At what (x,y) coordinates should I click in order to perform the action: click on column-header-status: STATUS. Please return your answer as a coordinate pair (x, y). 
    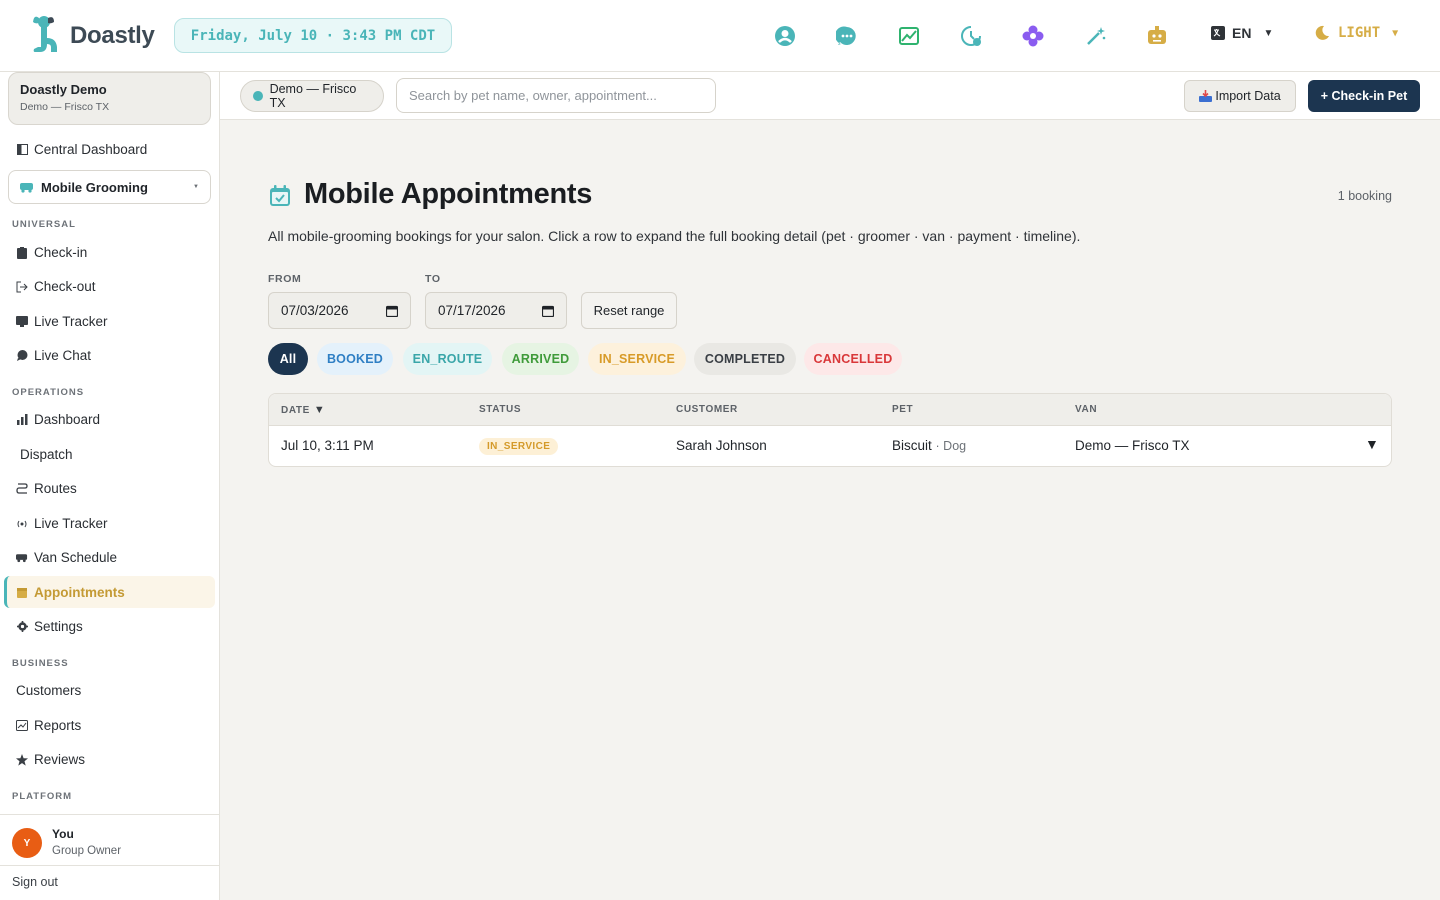
    Looking at the image, I should click on (500, 409).